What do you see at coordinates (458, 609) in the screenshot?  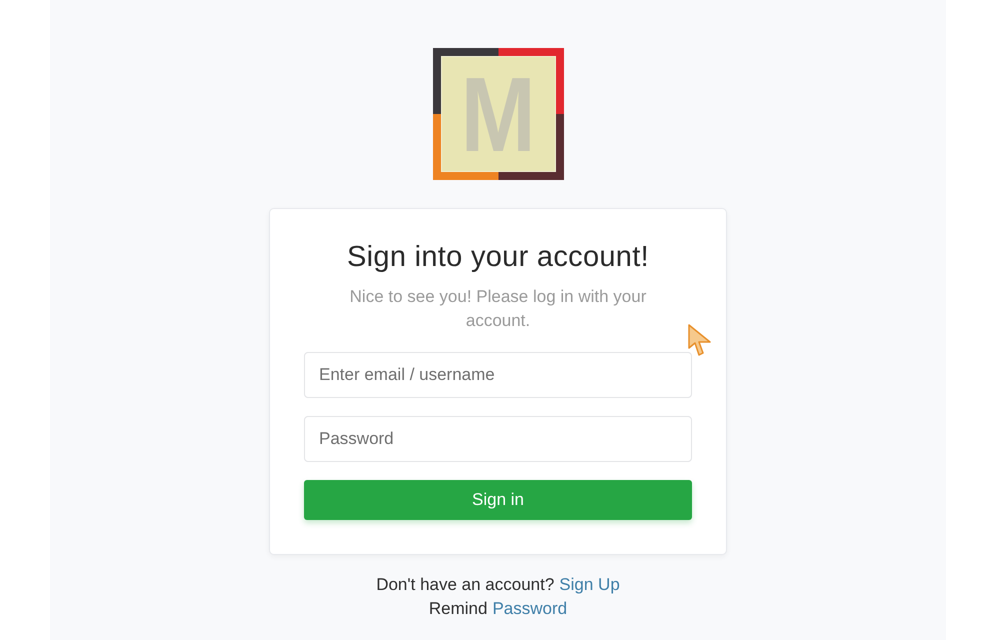 I see `footer-text: Remind` at bounding box center [458, 609].